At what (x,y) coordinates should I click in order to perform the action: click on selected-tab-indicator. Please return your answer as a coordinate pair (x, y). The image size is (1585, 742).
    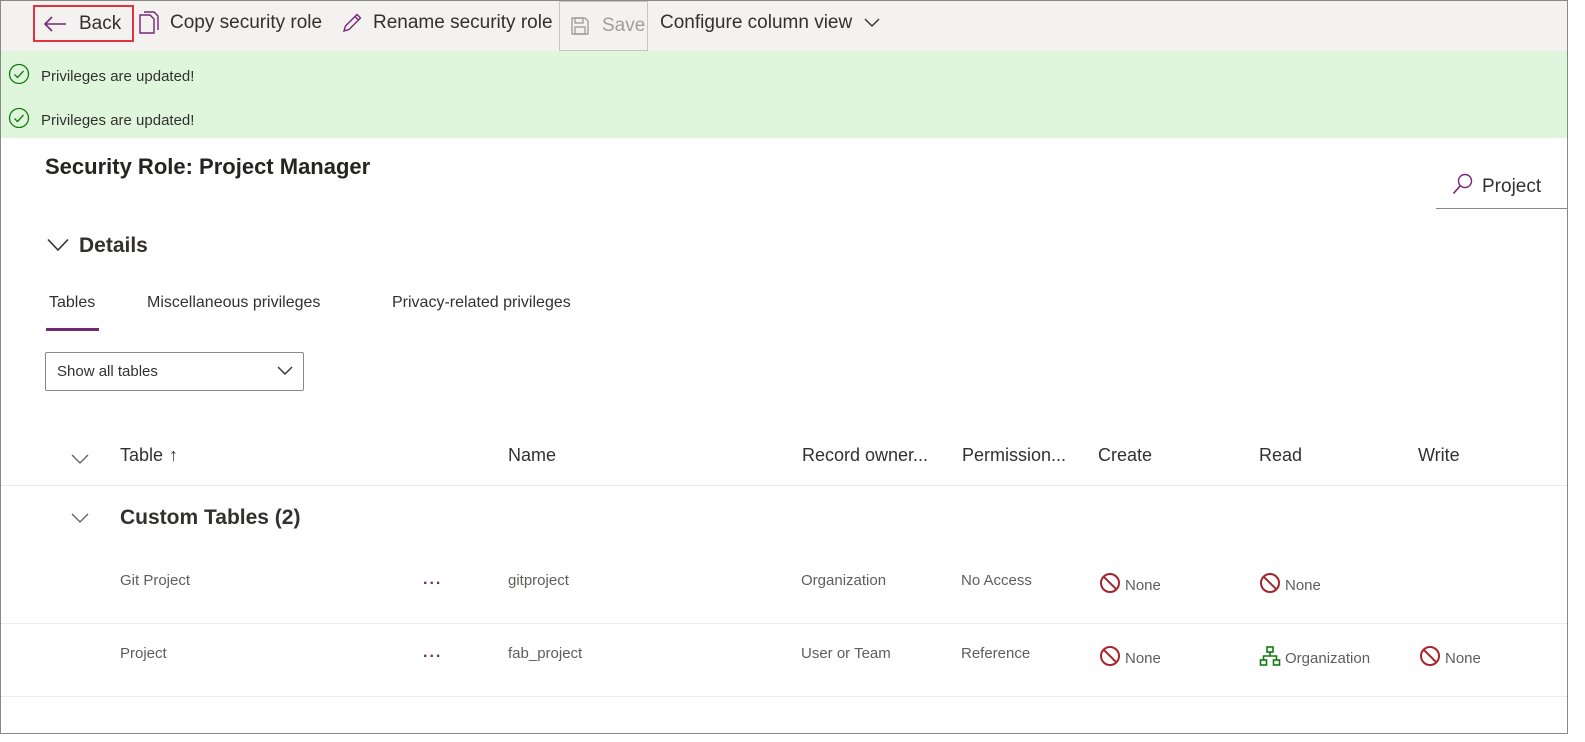
    Looking at the image, I should click on (72, 329).